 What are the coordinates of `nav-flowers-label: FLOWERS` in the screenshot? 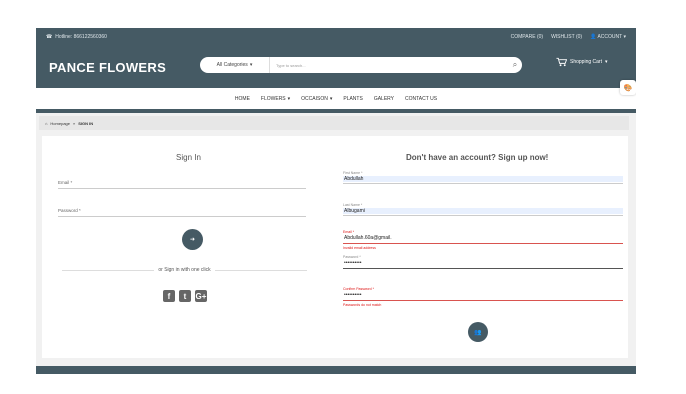 It's located at (273, 98).